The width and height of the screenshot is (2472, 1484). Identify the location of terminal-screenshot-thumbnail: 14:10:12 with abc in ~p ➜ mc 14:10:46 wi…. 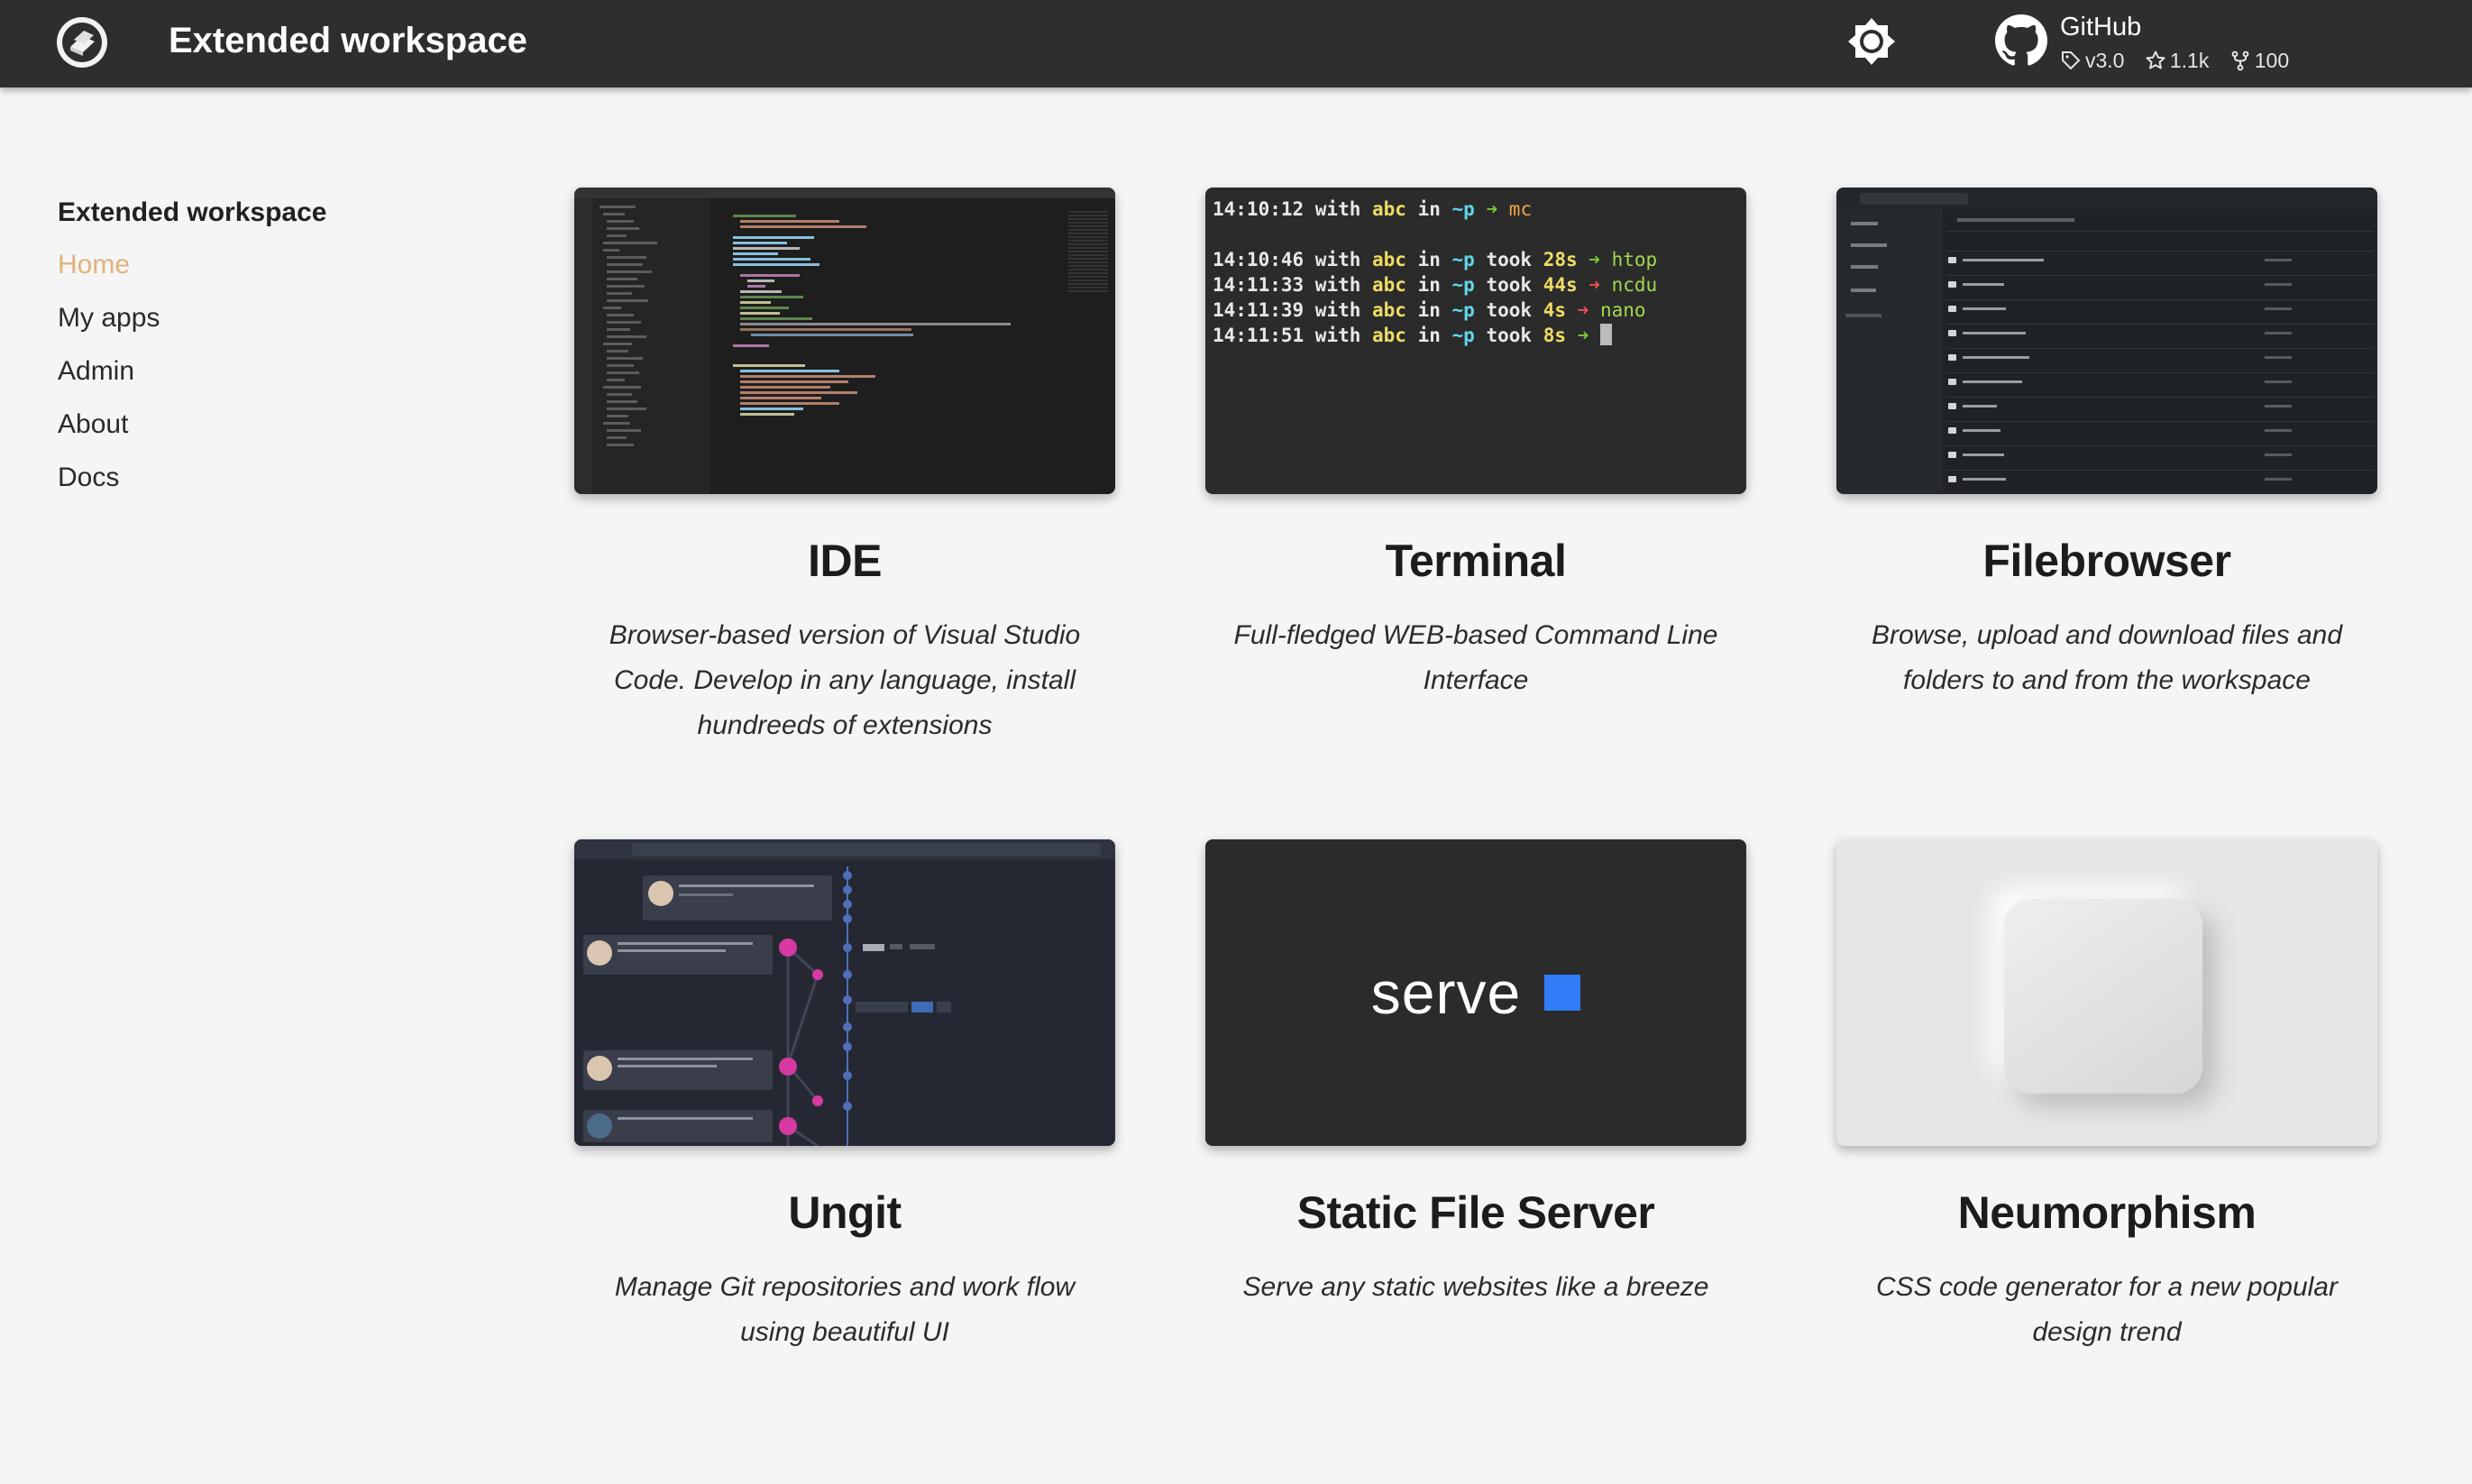
(1476, 341).